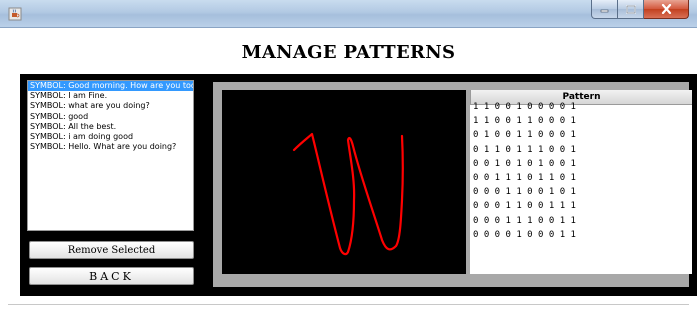 This screenshot has height=324, width=697. I want to click on minimize-button, so click(604, 9).